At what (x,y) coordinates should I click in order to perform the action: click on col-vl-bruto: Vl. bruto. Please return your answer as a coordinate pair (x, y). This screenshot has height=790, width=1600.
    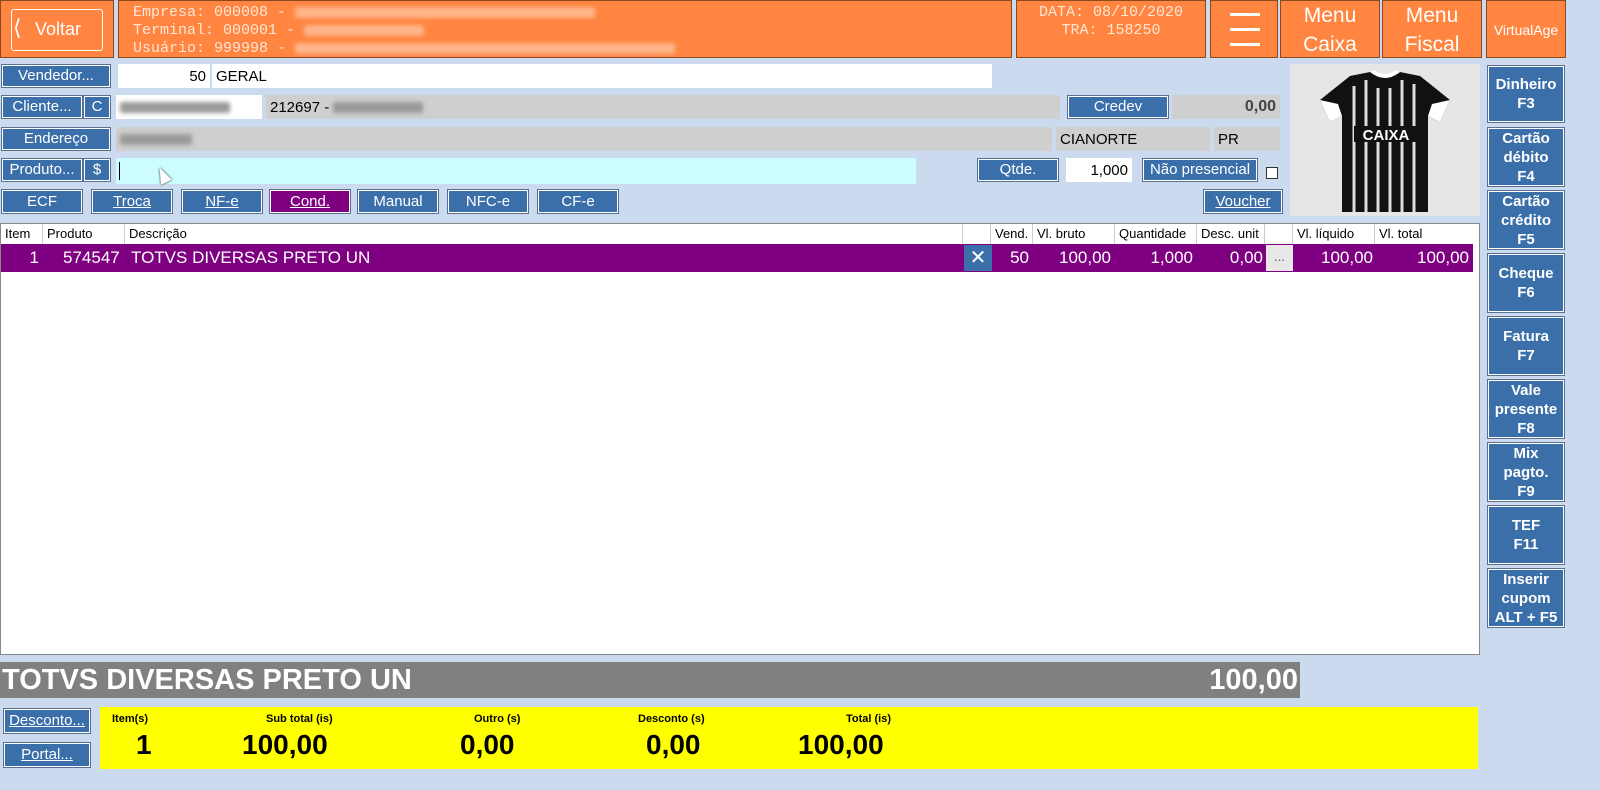
    Looking at the image, I should click on (1074, 234).